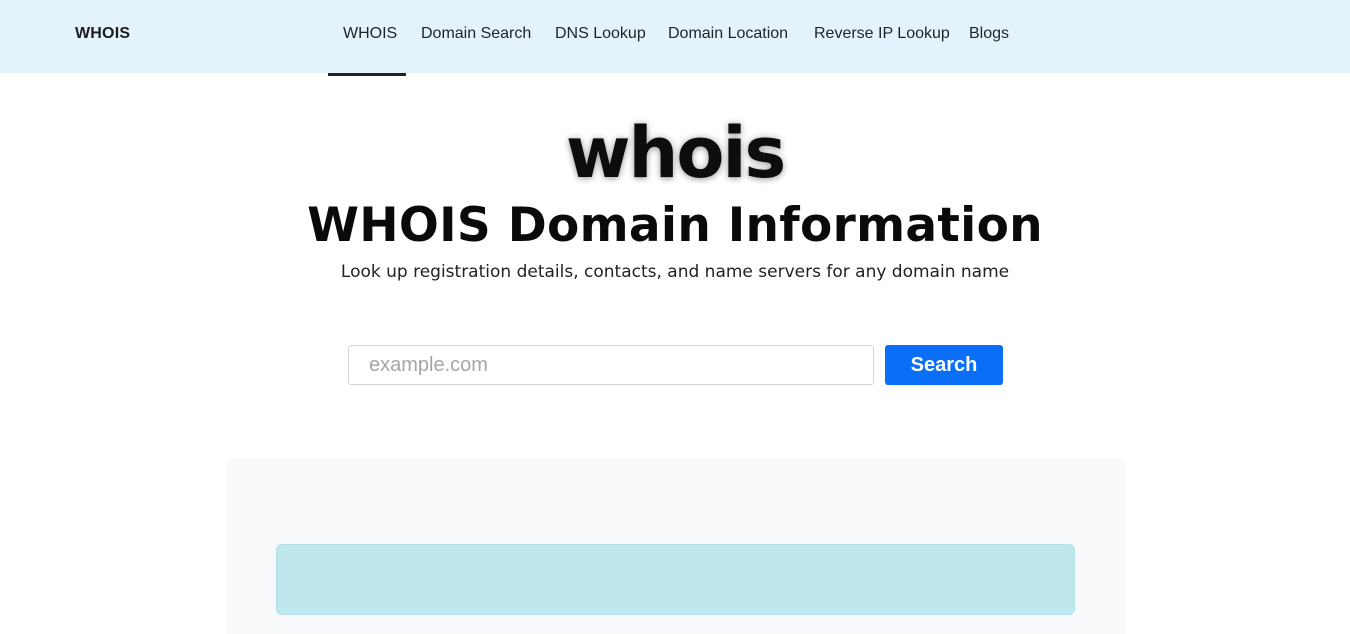  What do you see at coordinates (882, 34) in the screenshot?
I see `nav-item-reverse-ip-lookup: Reverse IP Lookup` at bounding box center [882, 34].